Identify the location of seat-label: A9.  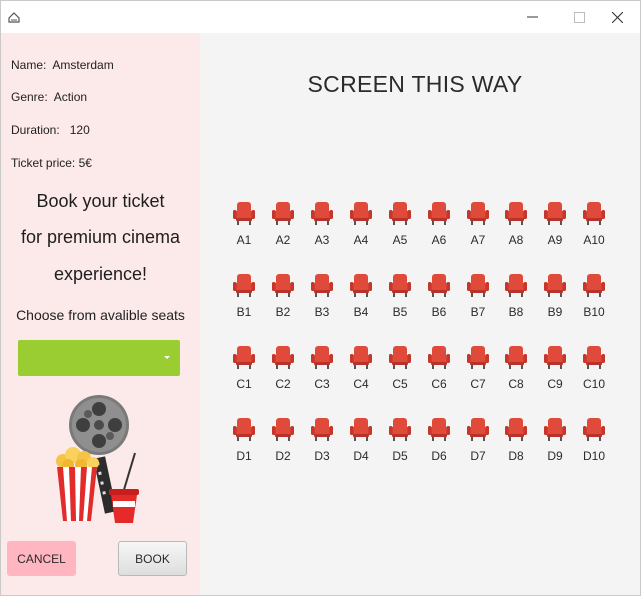
(555, 240).